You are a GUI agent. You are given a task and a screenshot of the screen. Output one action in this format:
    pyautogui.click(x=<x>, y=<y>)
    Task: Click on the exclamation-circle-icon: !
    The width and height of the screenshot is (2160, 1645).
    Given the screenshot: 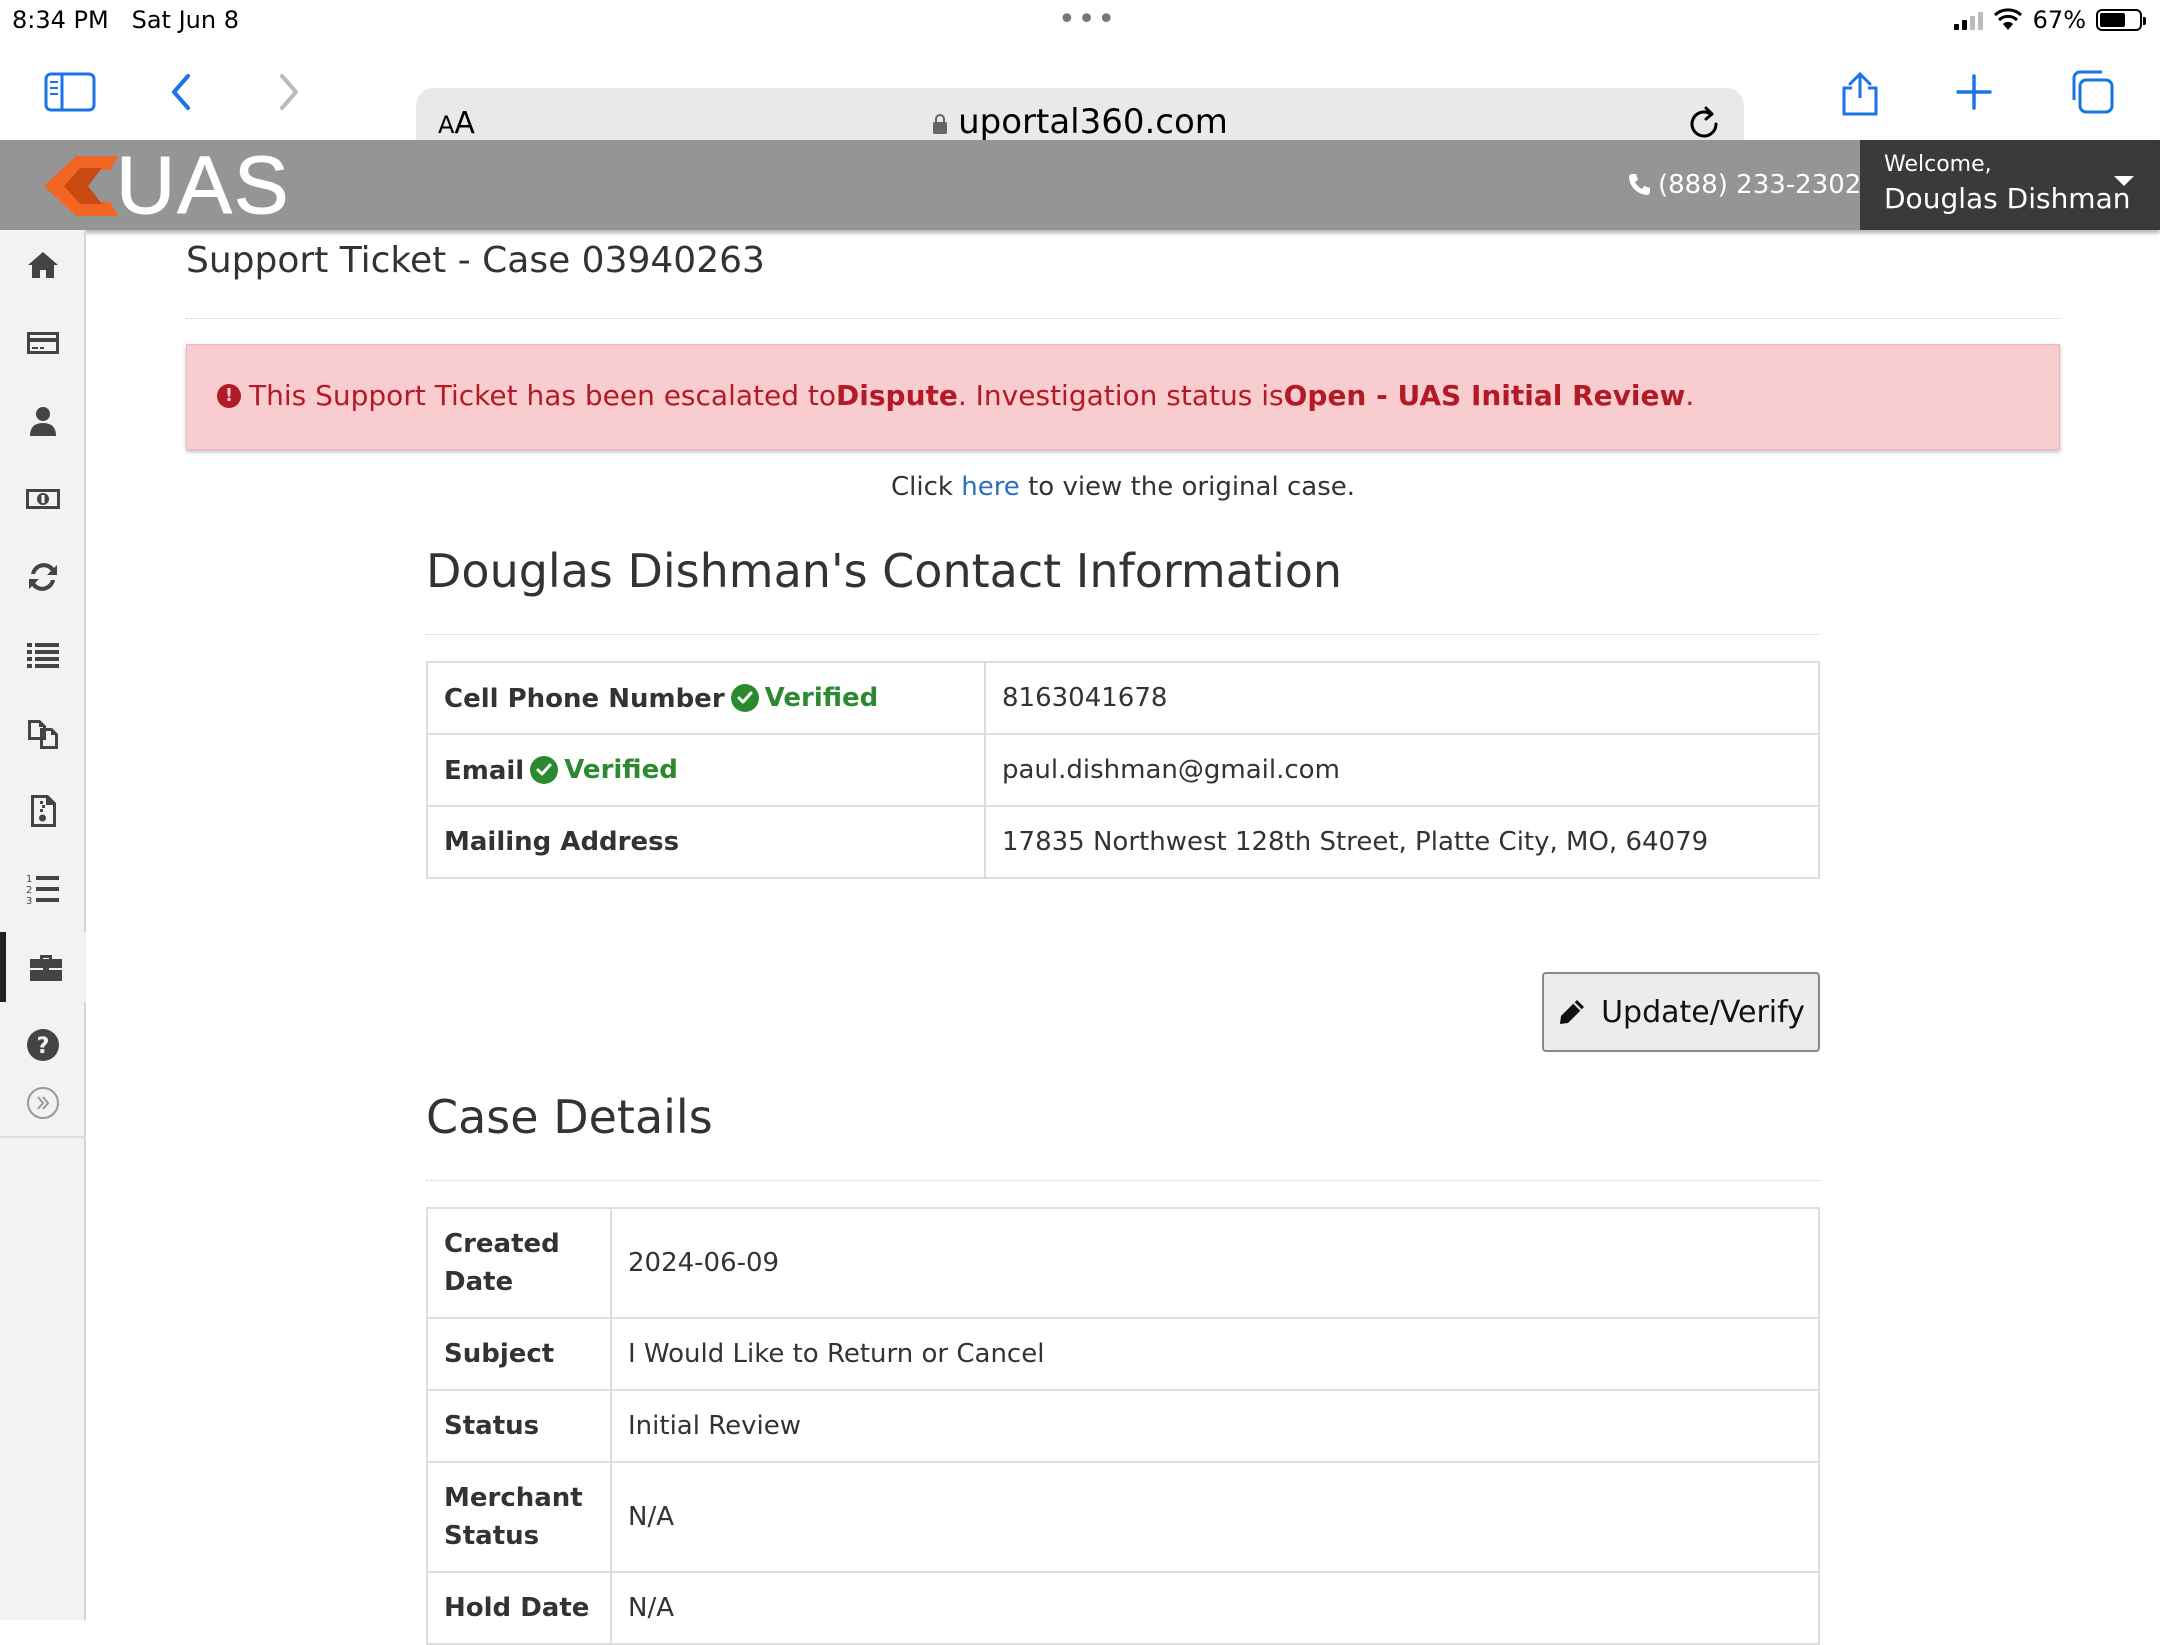 What is the action you would take?
    pyautogui.click(x=229, y=395)
    